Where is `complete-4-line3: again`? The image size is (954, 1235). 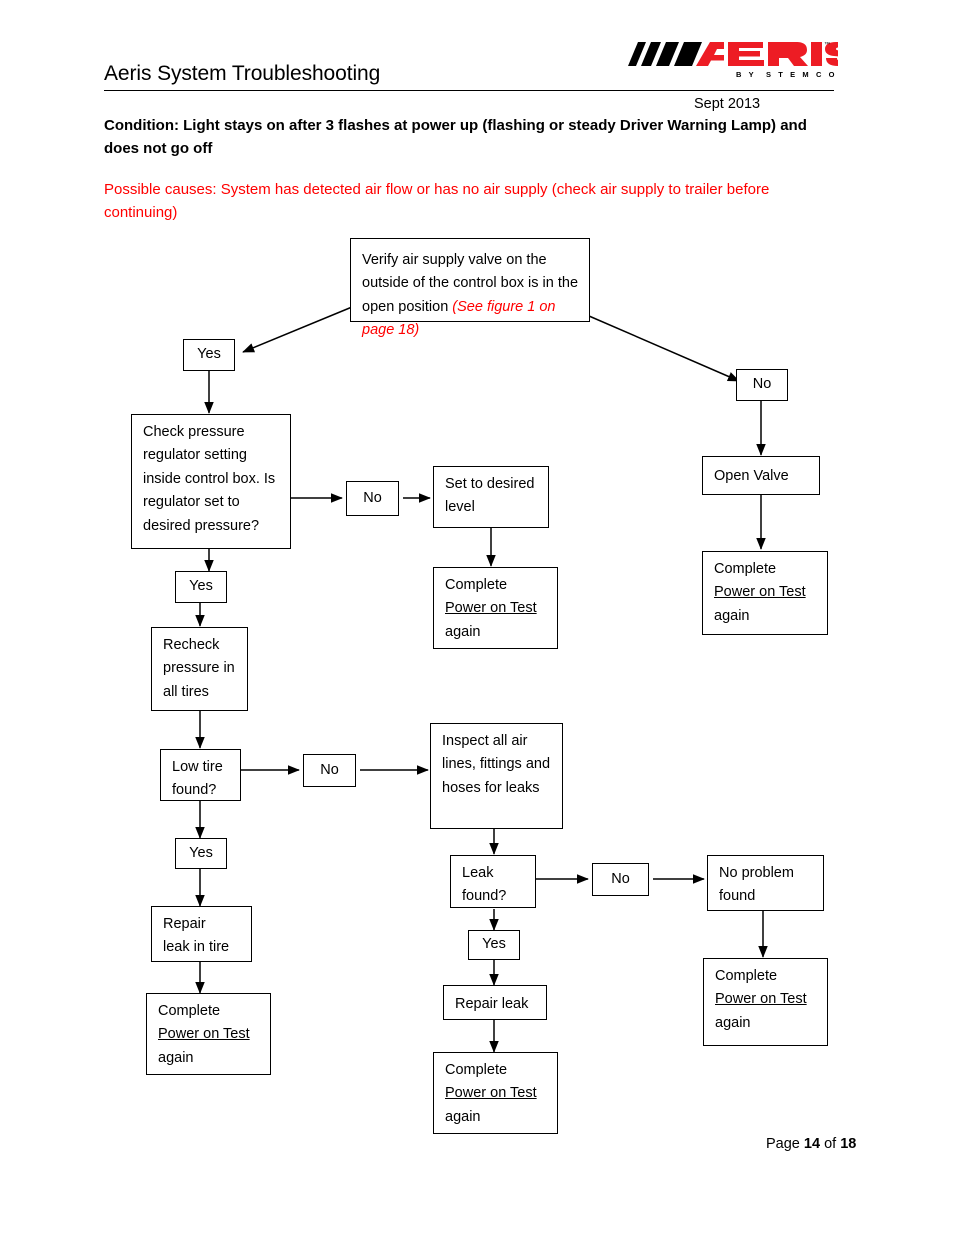 complete-4-line3: again is located at coordinates (463, 1116).